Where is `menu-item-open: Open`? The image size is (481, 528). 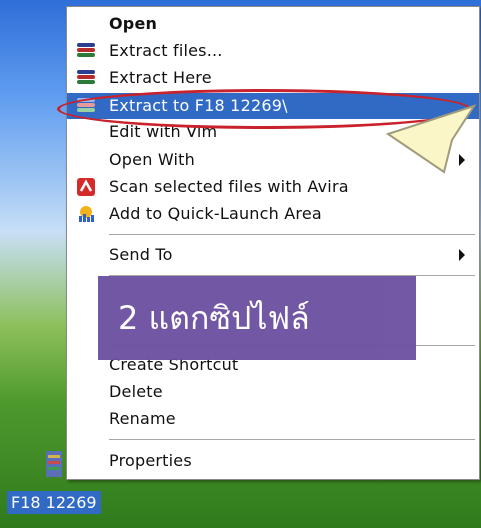
menu-item-open: Open is located at coordinates (273, 24).